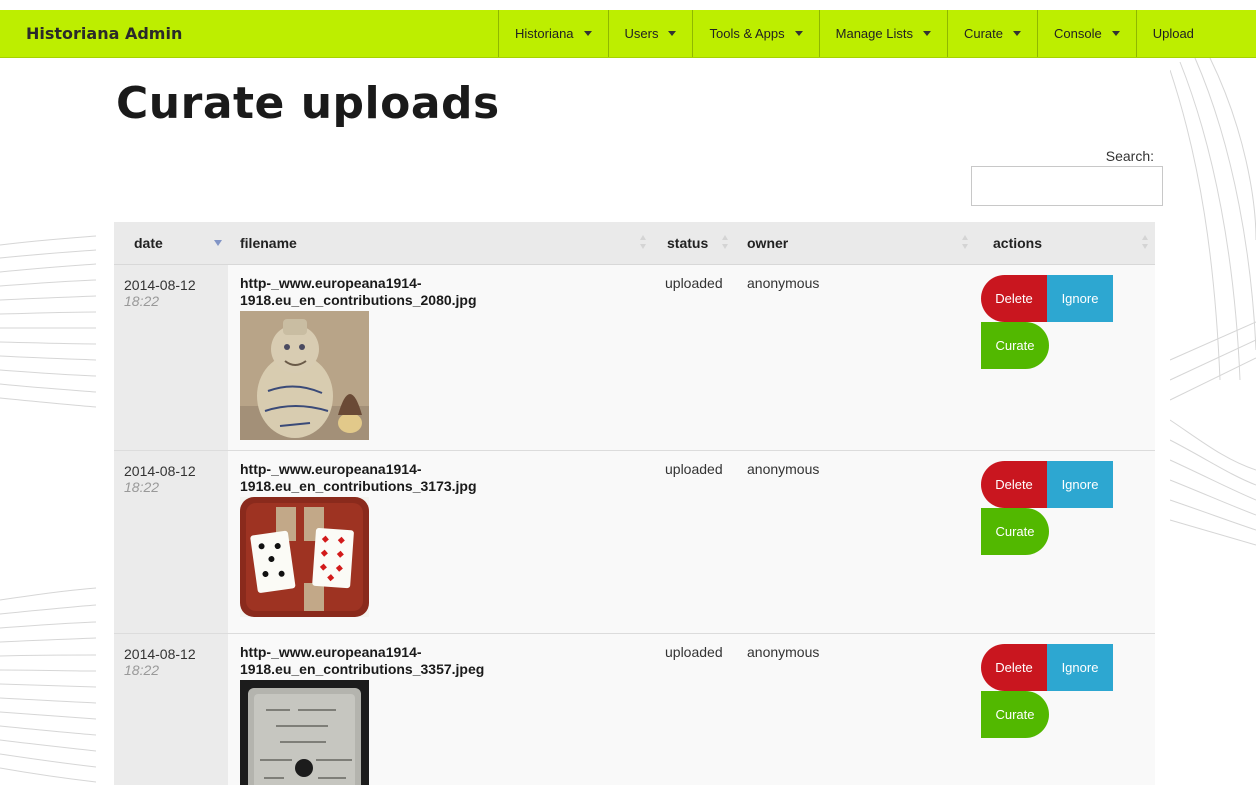  I want to click on column-header-status-label: status, so click(688, 242).